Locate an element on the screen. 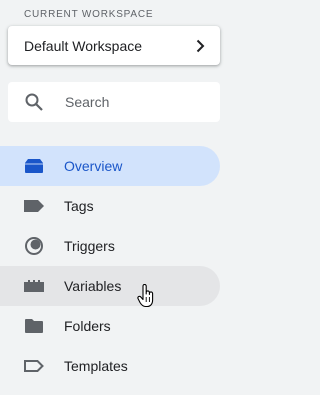 The width and height of the screenshot is (320, 395). sidebar-item-label: Variables is located at coordinates (93, 286).